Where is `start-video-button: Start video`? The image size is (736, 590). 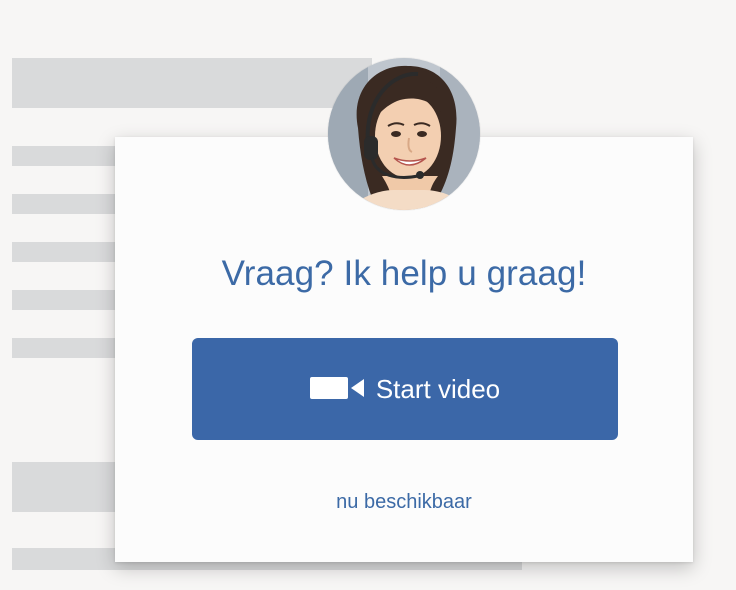 start-video-button: Start video is located at coordinates (405, 389).